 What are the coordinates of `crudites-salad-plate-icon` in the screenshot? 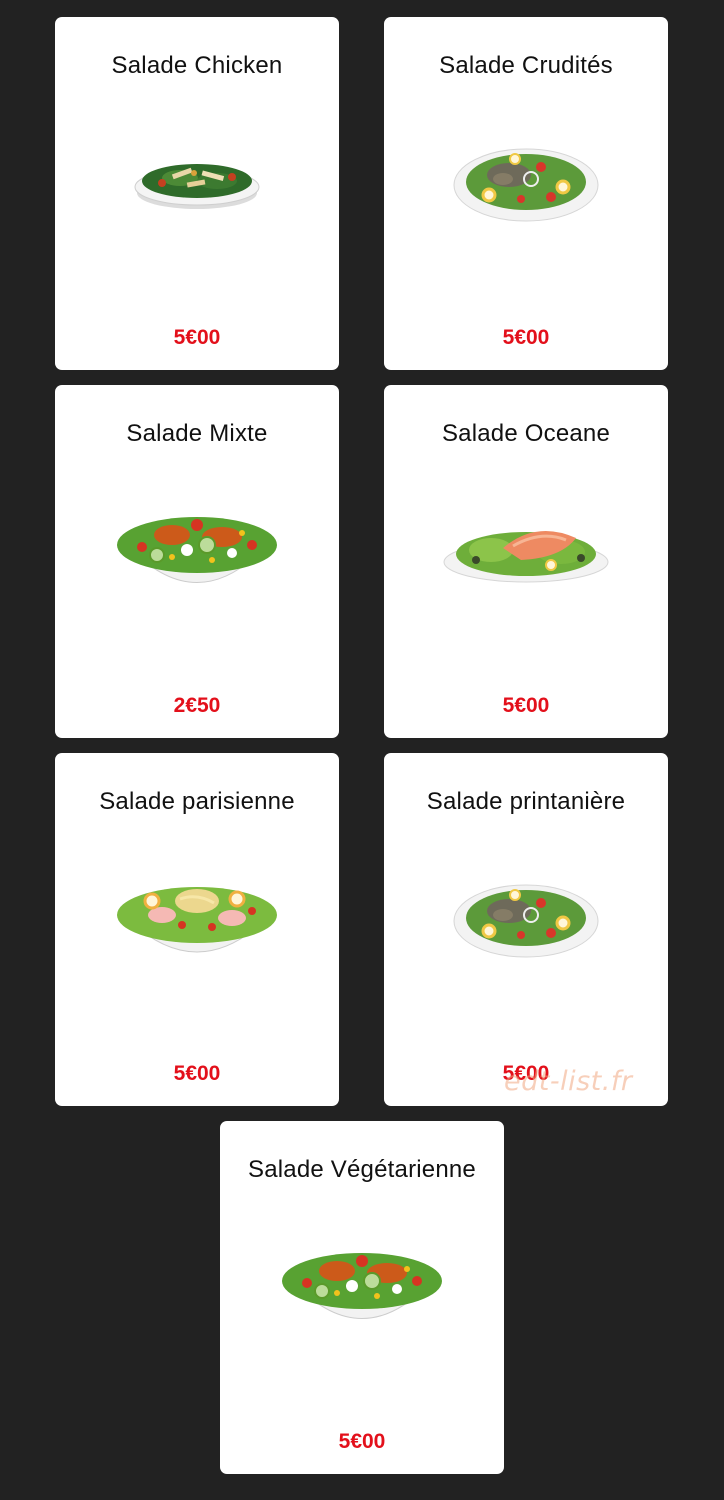 It's located at (526, 182).